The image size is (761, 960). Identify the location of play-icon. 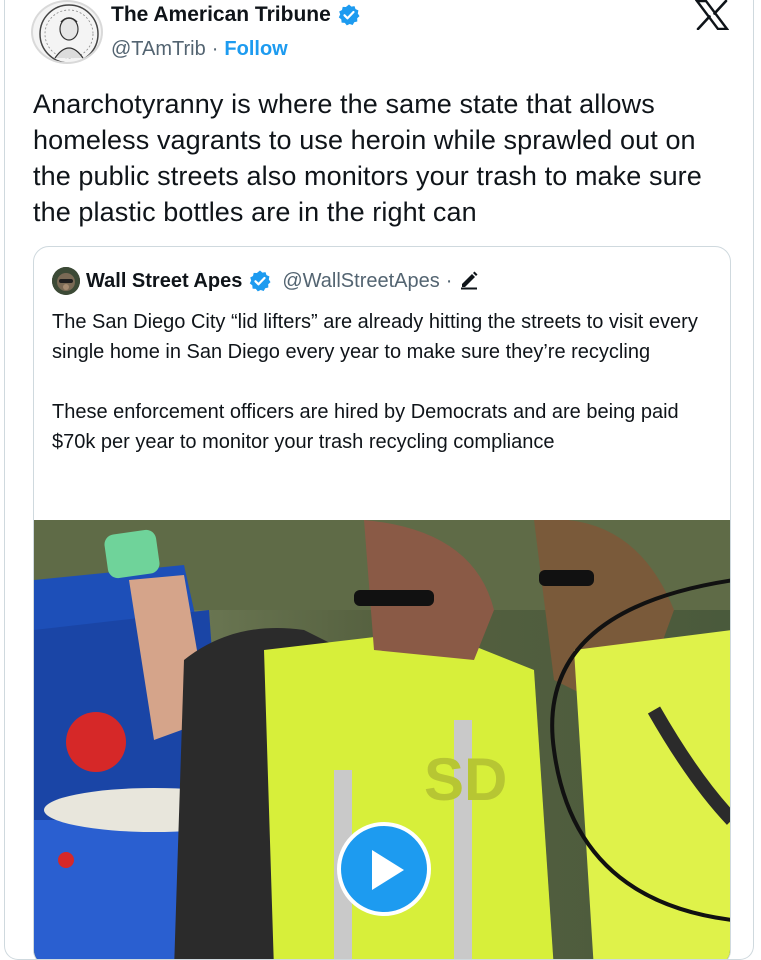
(388, 870).